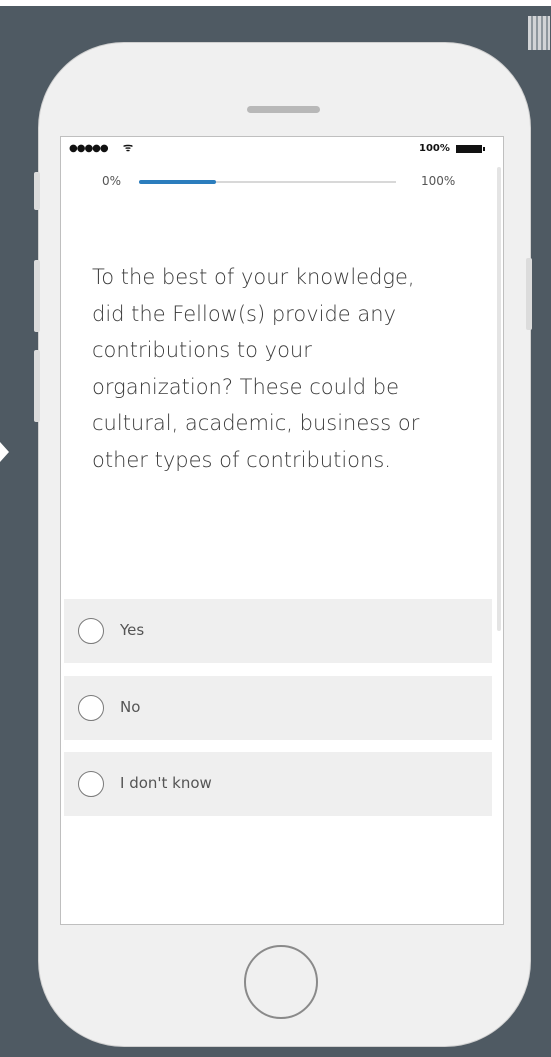  Describe the element at coordinates (278, 631) in the screenshot. I see `option-yes: Yes` at that location.